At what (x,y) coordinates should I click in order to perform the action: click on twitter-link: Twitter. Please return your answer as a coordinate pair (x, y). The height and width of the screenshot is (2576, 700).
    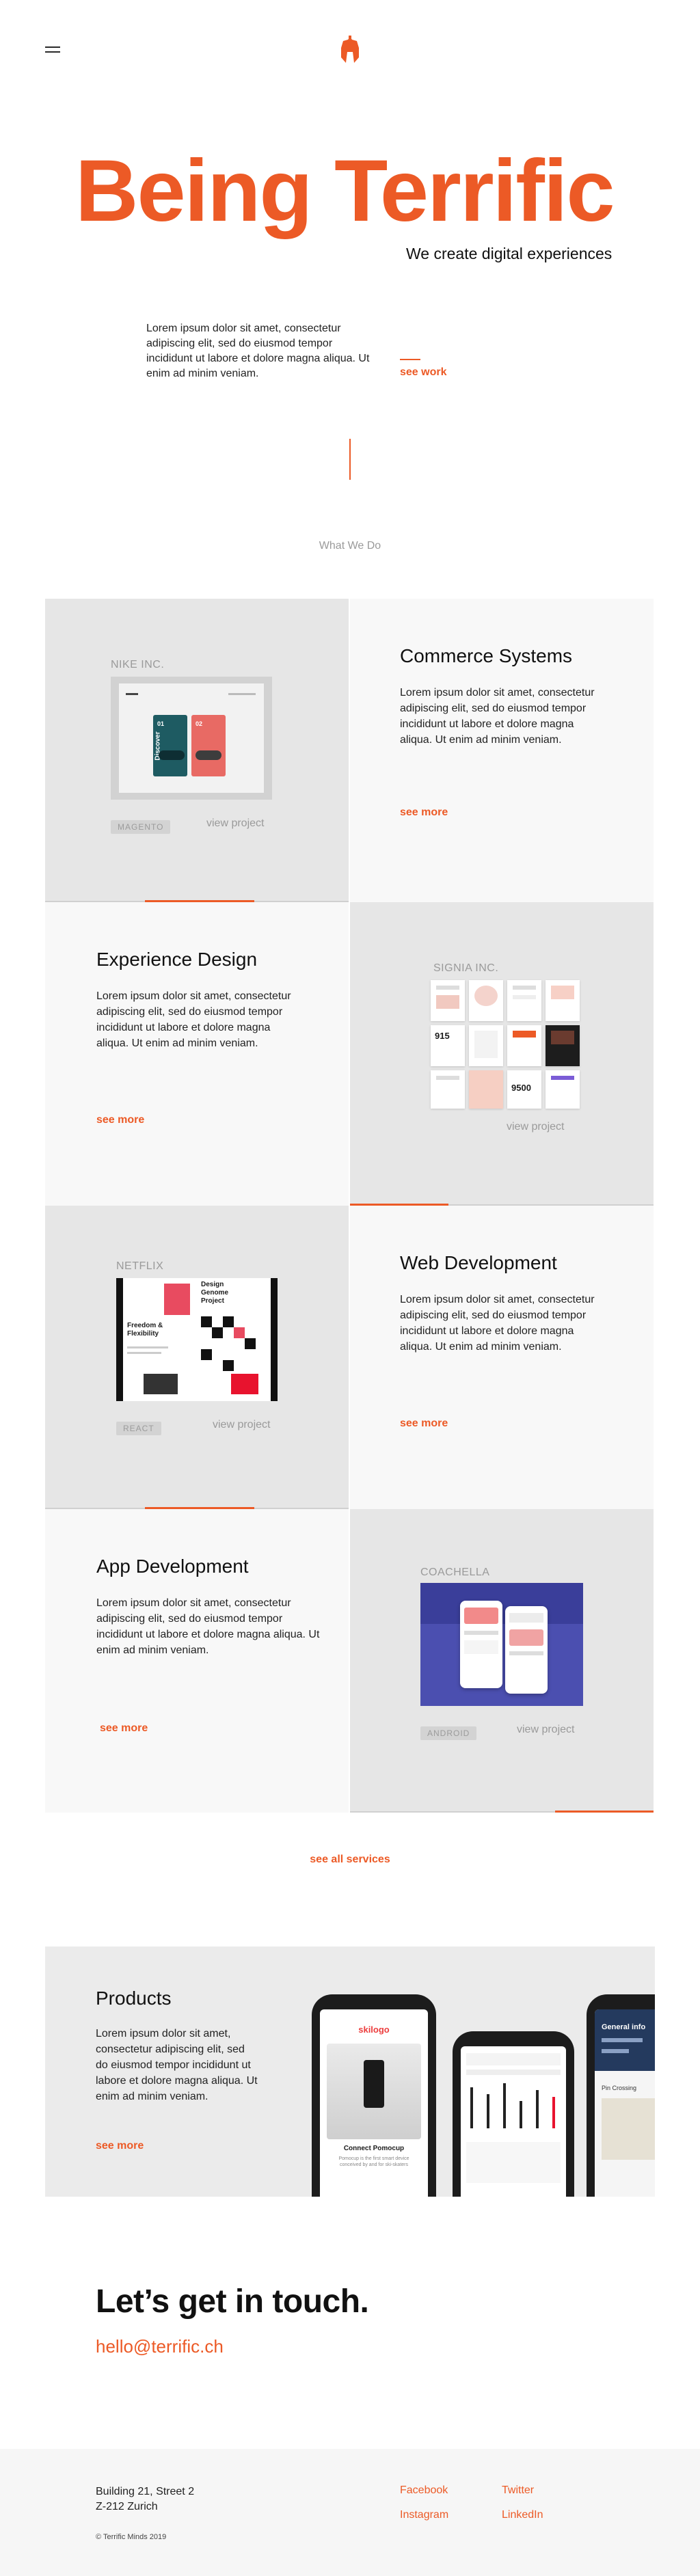
    Looking at the image, I should click on (518, 2490).